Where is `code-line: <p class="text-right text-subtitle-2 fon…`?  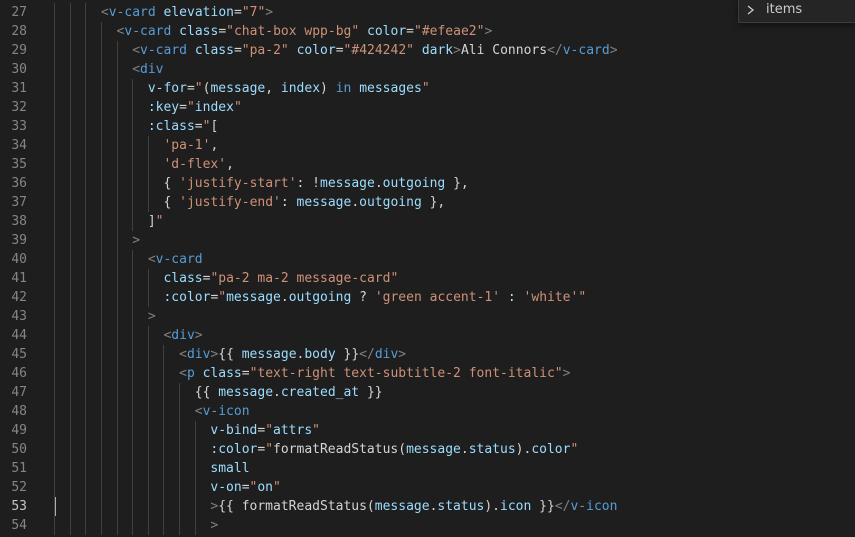
code-line: <p class="text-right text-subtitle-2 fon… is located at coordinates (374, 373).